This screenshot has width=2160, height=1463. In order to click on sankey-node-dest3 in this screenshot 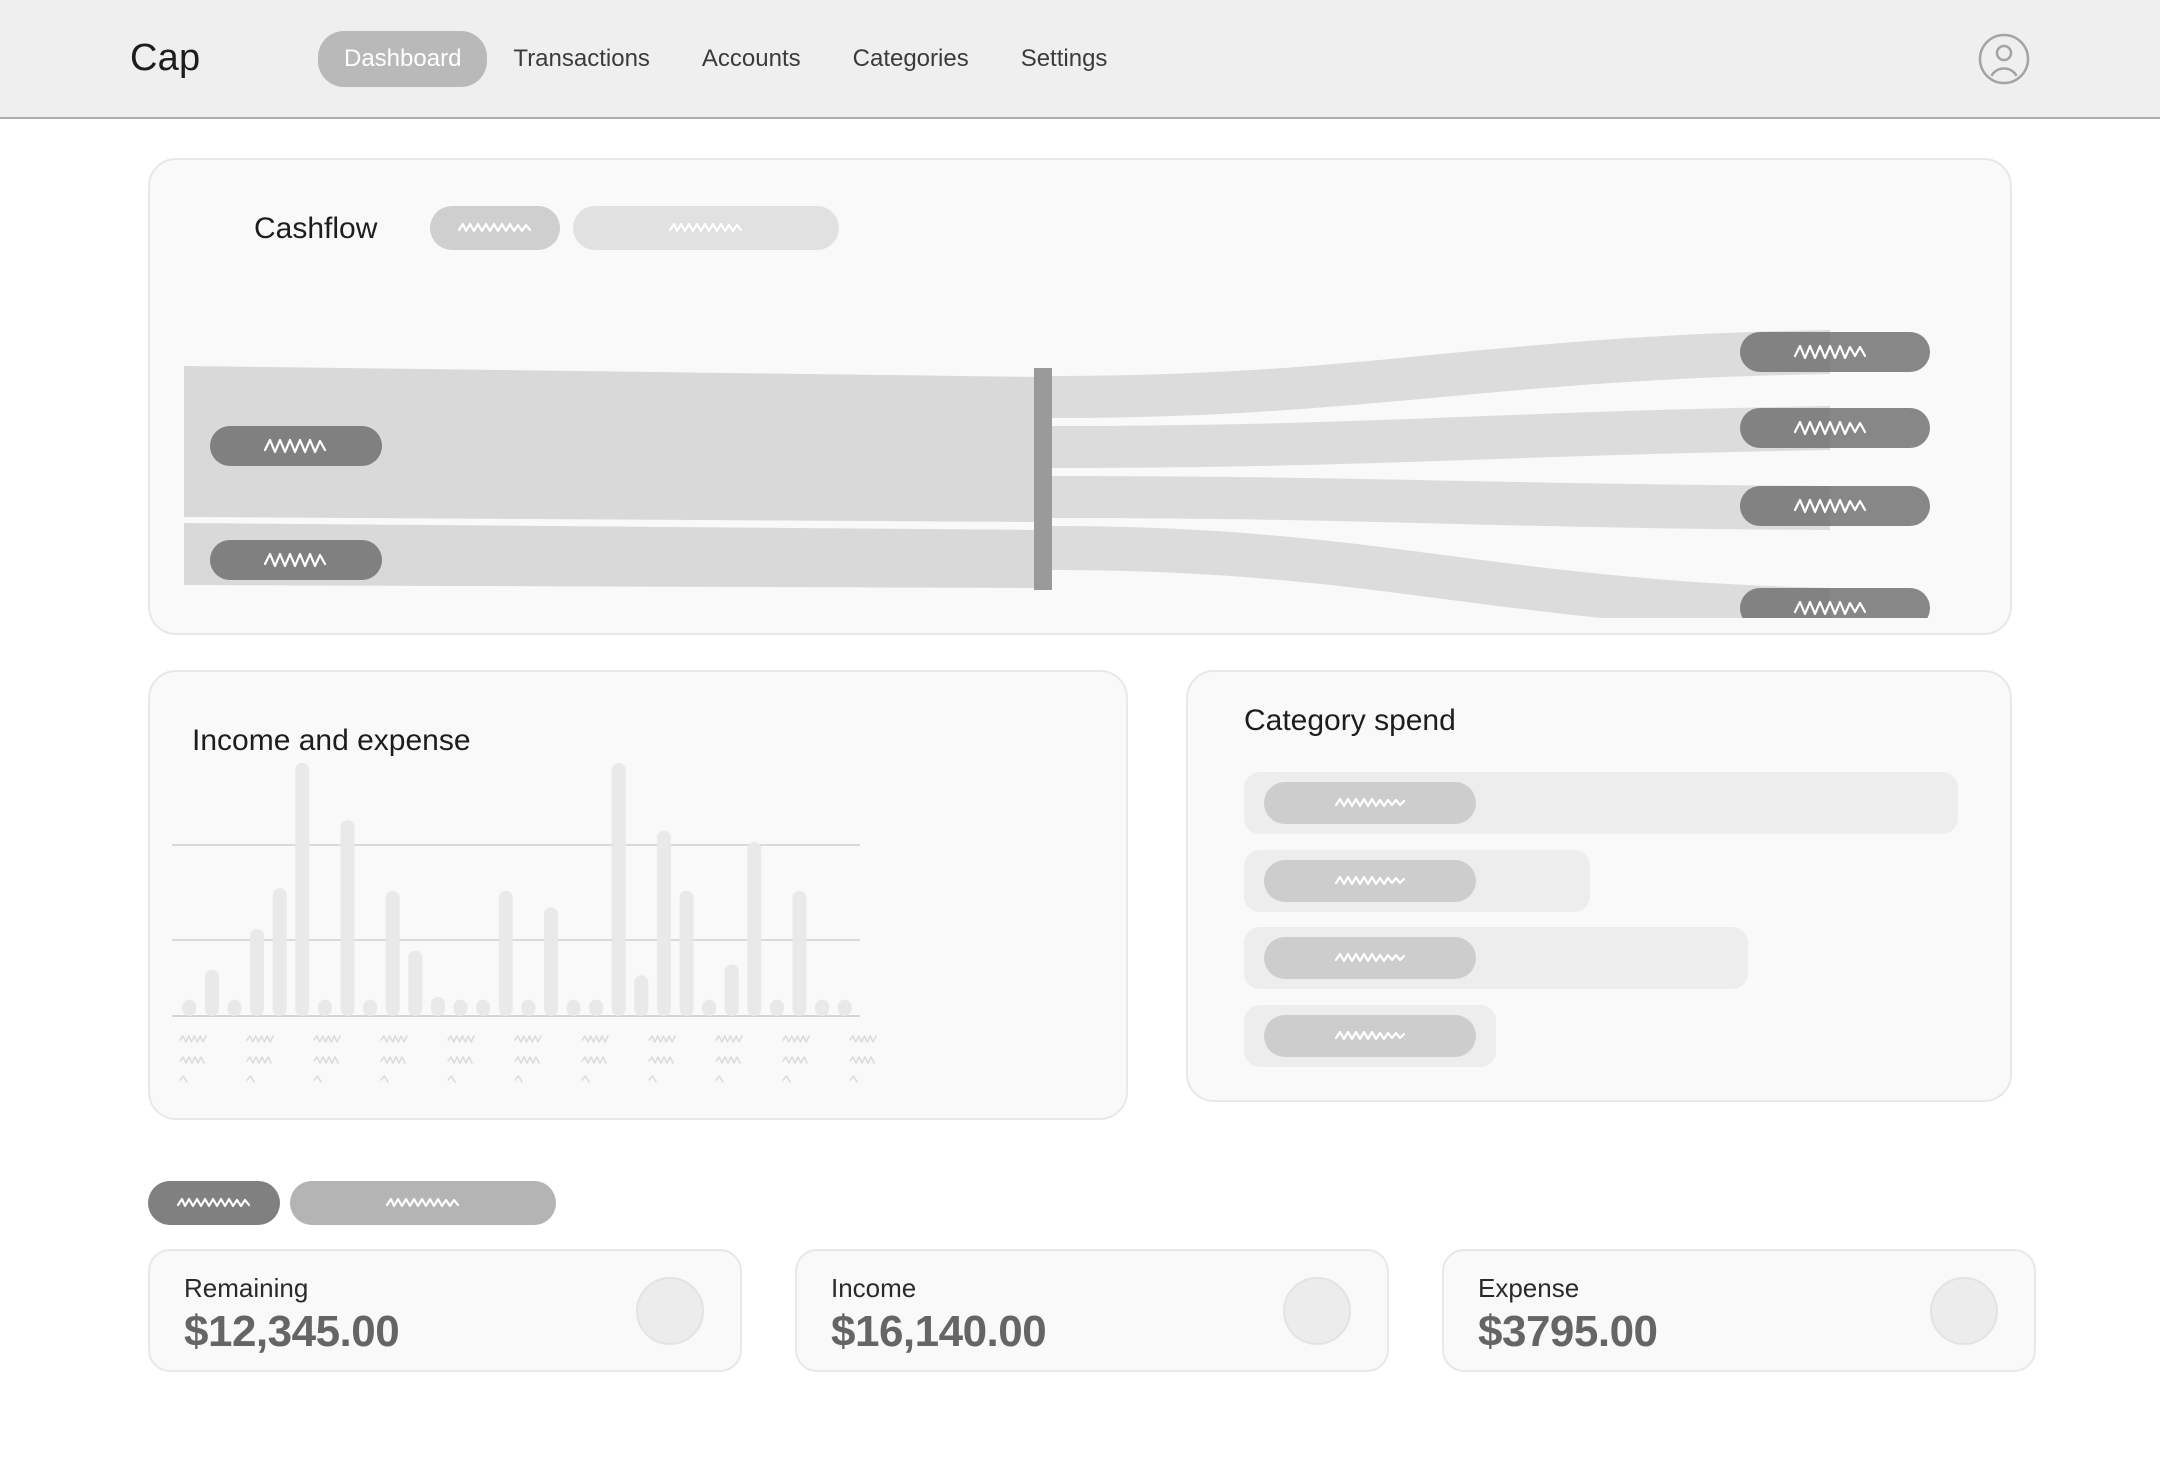, I will do `click(1835, 506)`.